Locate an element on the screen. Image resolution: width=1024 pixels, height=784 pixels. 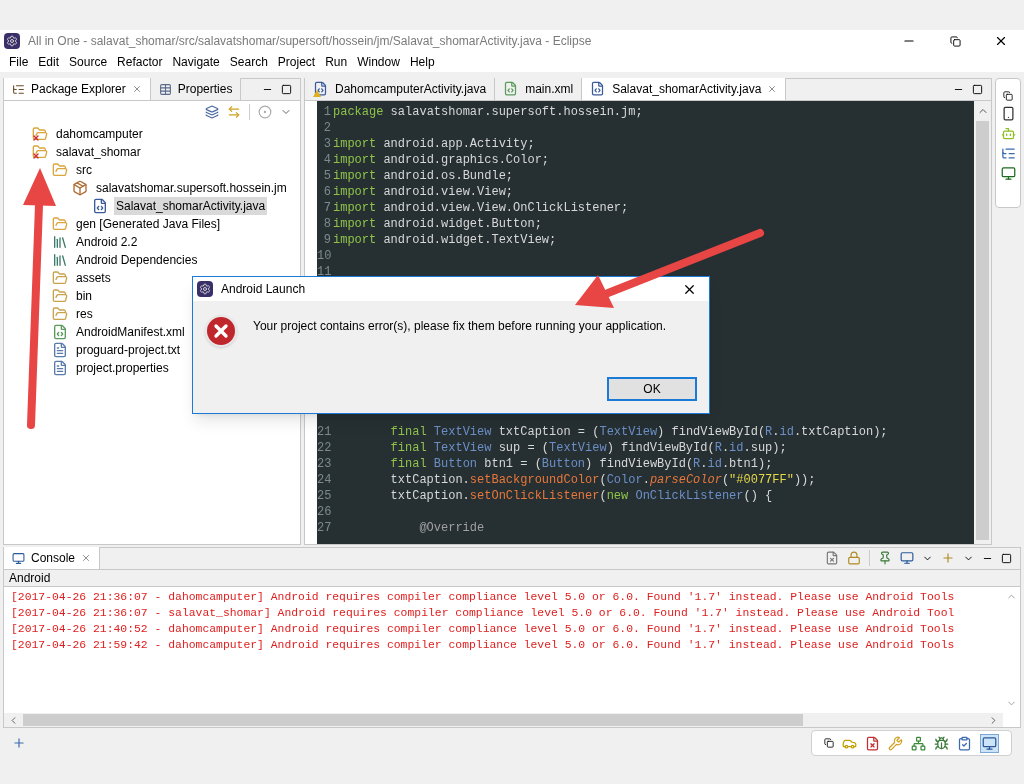
menu-item: Window is located at coordinates (378, 62).